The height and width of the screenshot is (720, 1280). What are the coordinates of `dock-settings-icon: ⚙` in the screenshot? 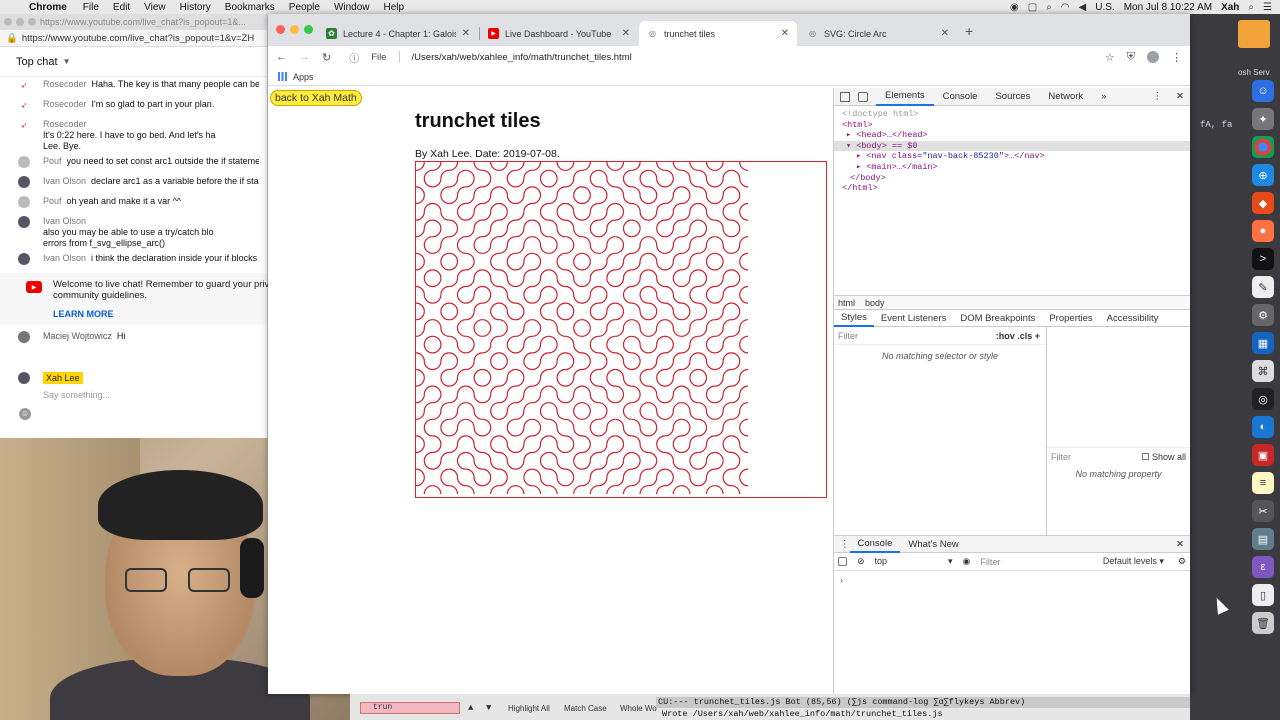 It's located at (1263, 315).